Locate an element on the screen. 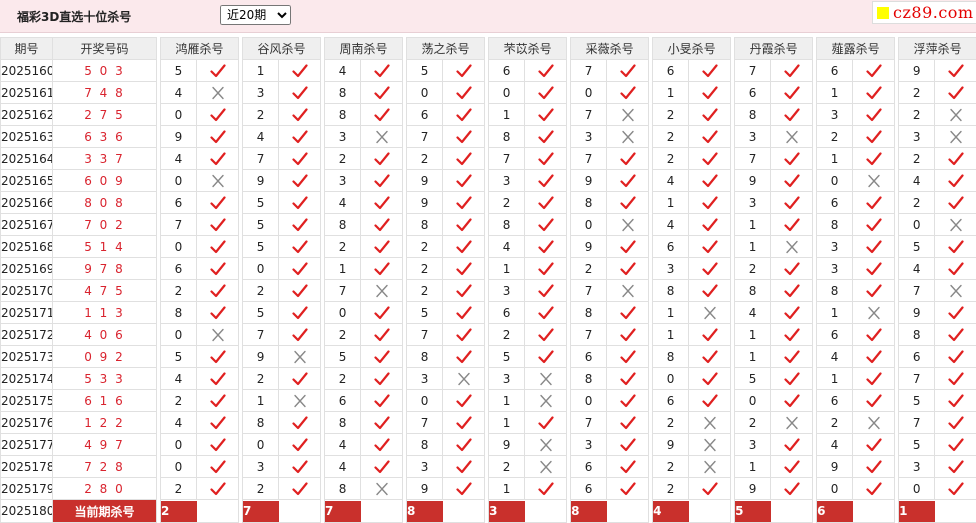  kill-number-cell: 4 is located at coordinates (179, 159).